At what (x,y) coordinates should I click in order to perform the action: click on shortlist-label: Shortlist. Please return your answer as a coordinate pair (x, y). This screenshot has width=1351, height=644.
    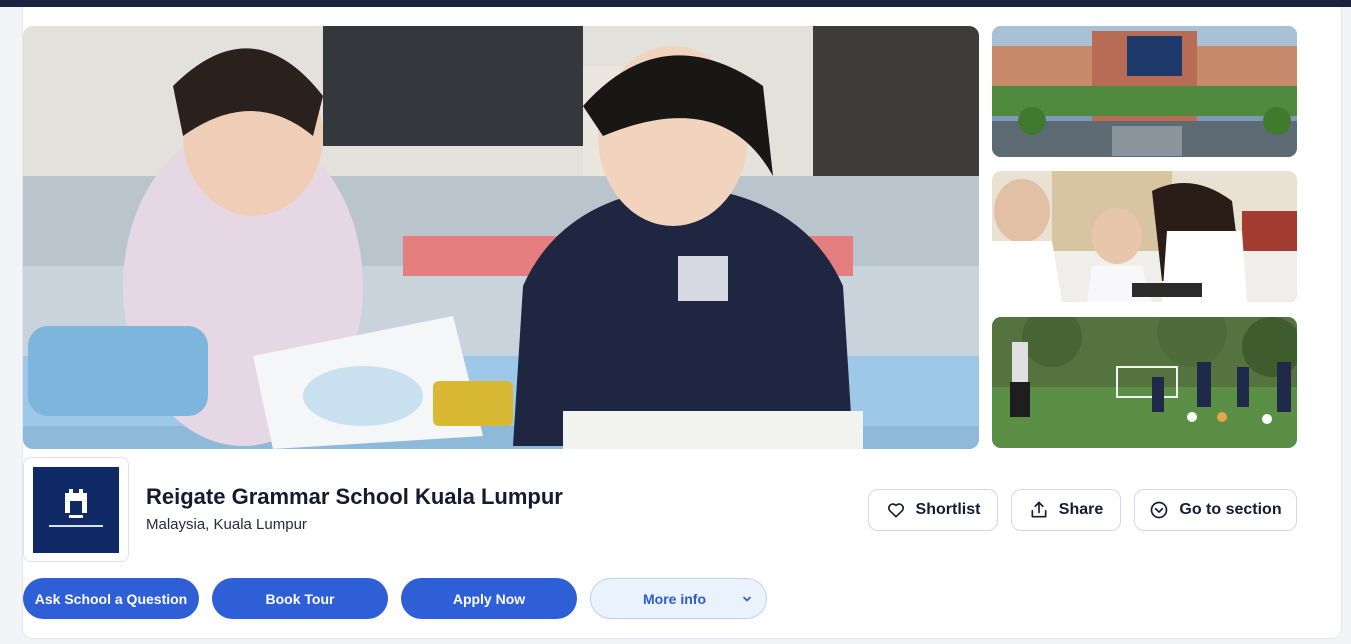
    Looking at the image, I should click on (948, 509).